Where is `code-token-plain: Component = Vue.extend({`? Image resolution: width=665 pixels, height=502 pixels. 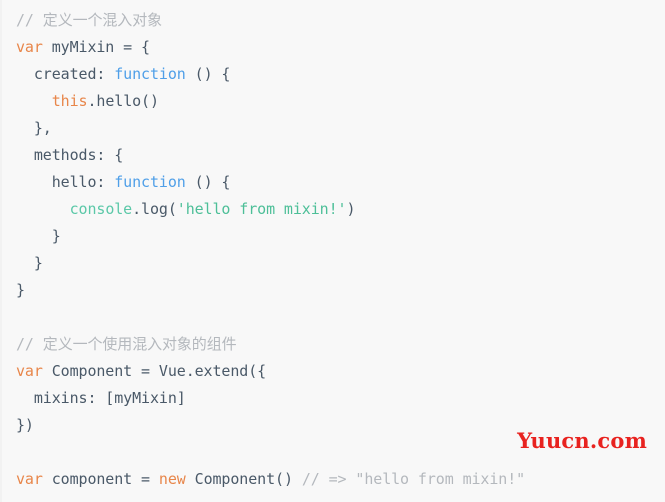
code-token-plain: Component = Vue.extend({ is located at coordinates (154, 371).